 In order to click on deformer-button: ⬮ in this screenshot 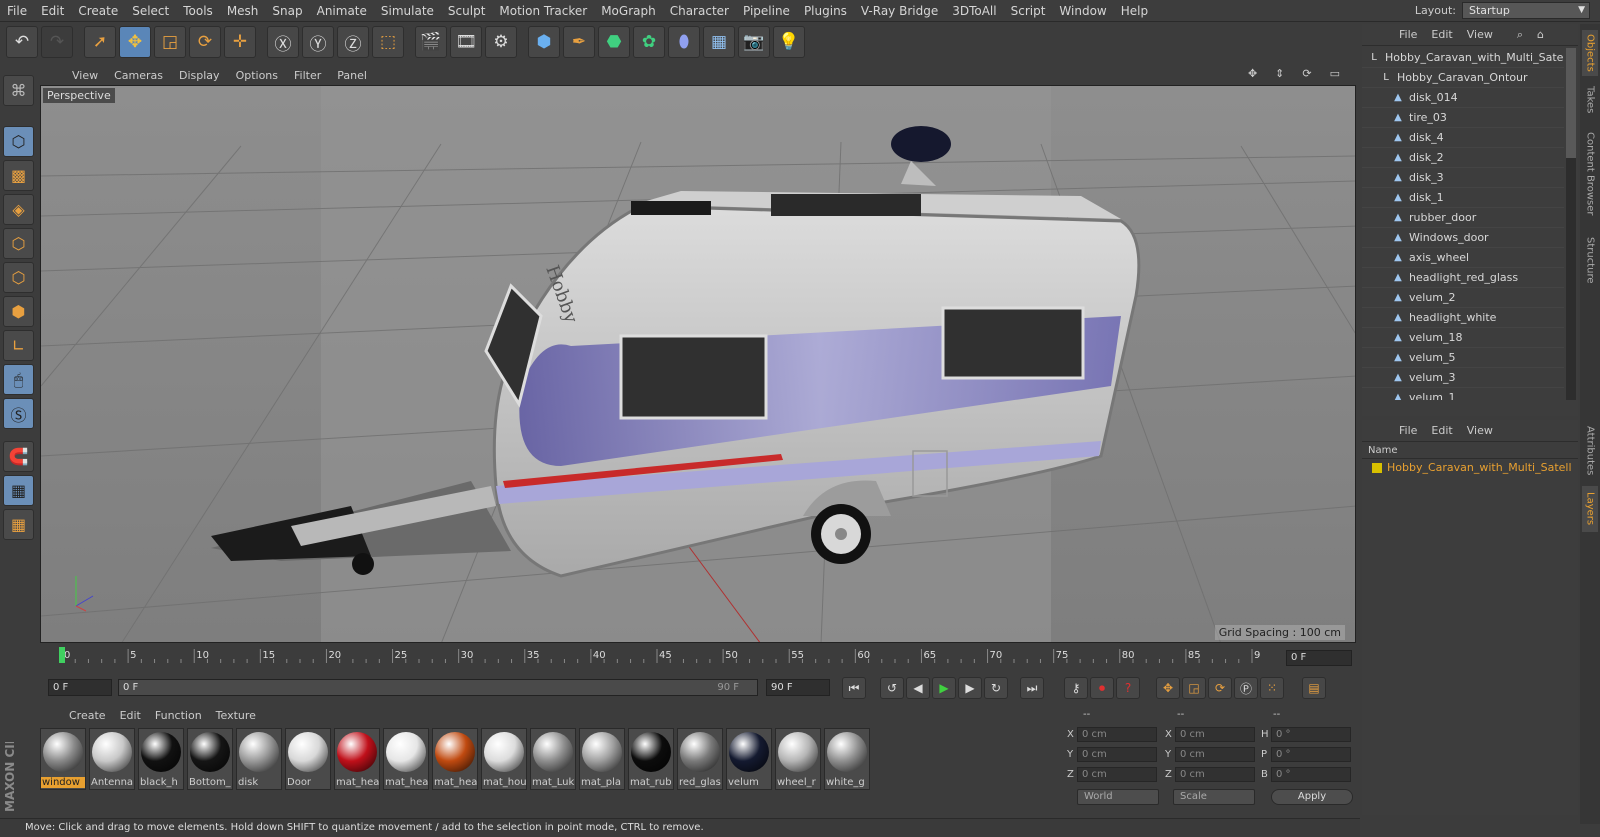, I will do `click(684, 42)`.